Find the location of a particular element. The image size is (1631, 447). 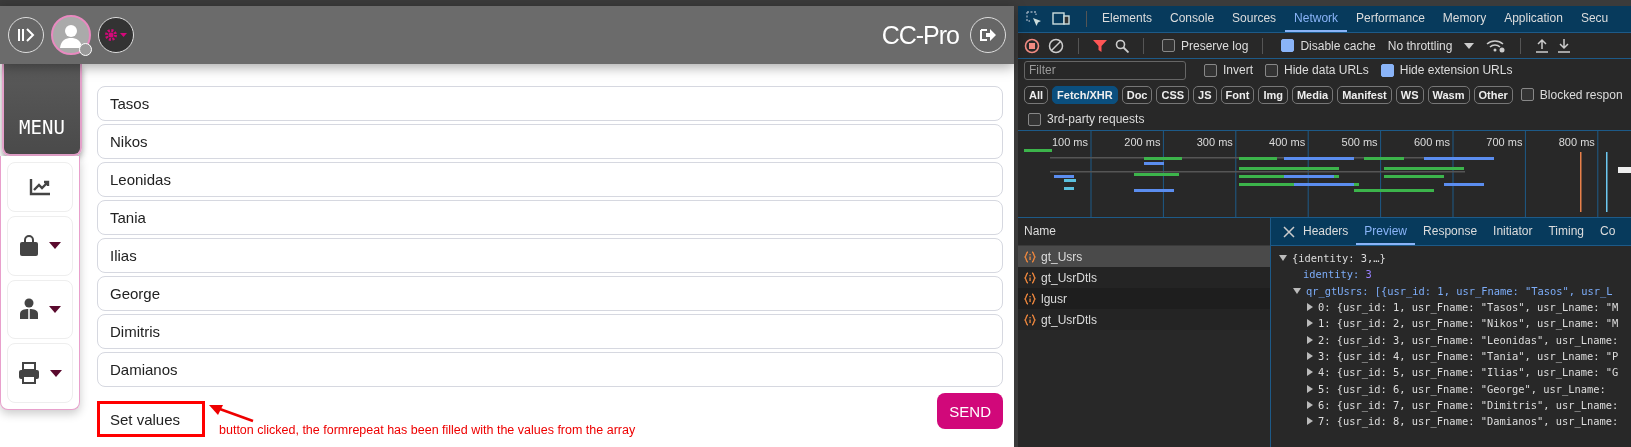

disable-cache-checkbox: Disable cache is located at coordinates (1328, 45).